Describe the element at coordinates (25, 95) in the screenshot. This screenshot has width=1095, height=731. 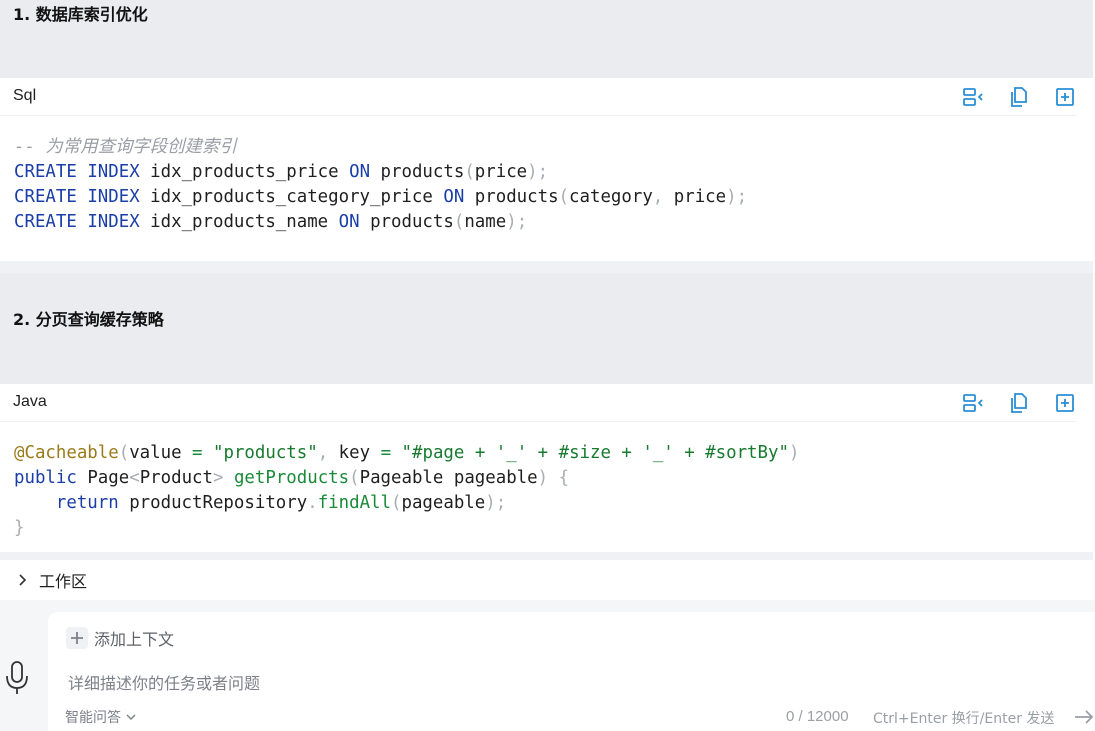
I see `code-language-label: Sql` at that location.